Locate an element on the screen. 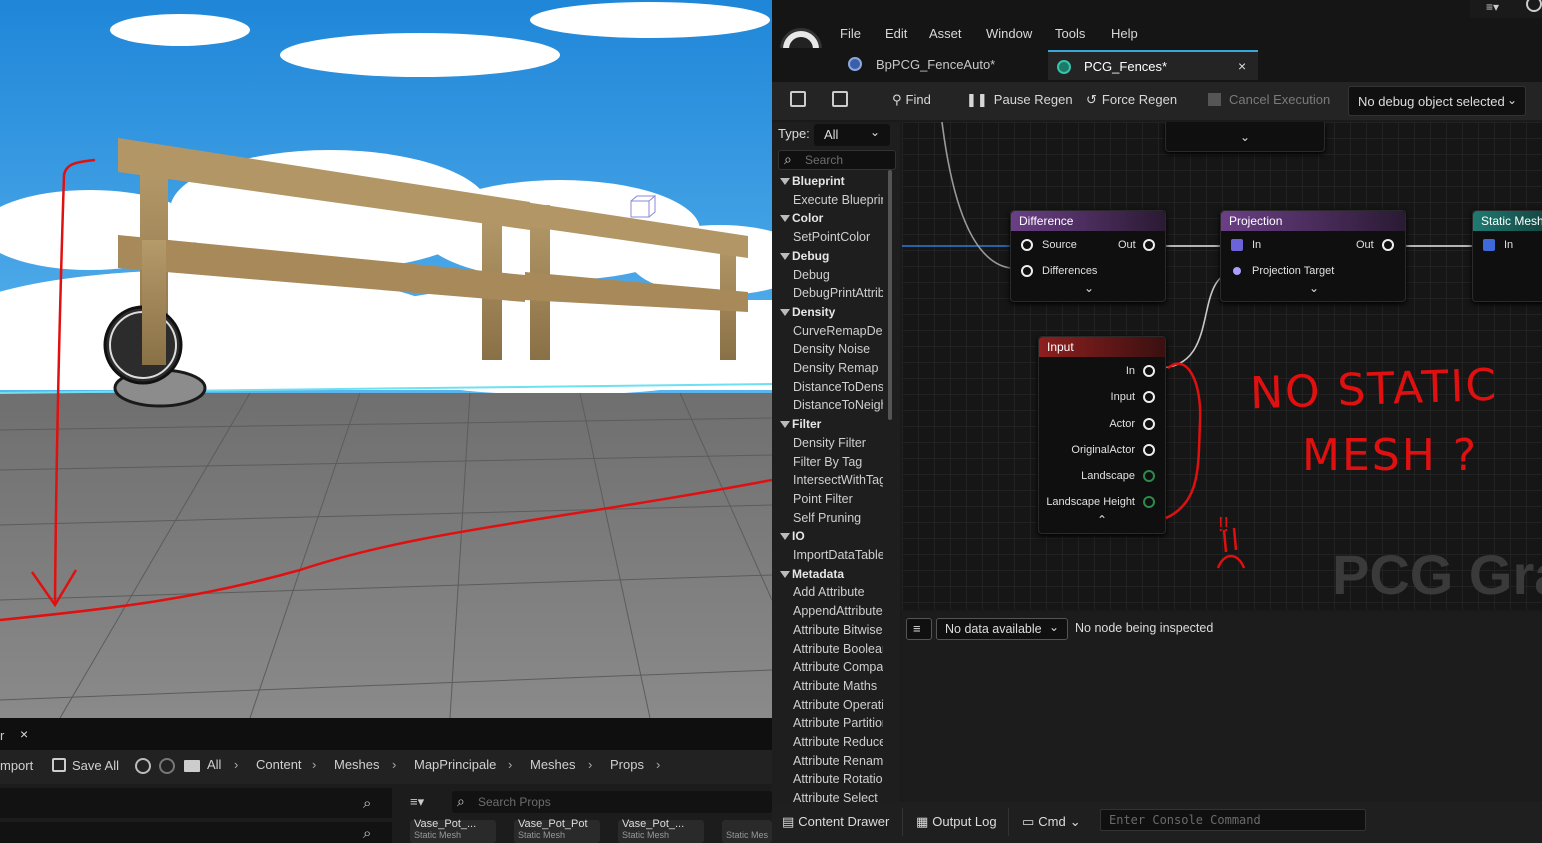 Image resolution: width=1542 pixels, height=843 pixels. palette-item: Point Filter is located at coordinates (838, 499).